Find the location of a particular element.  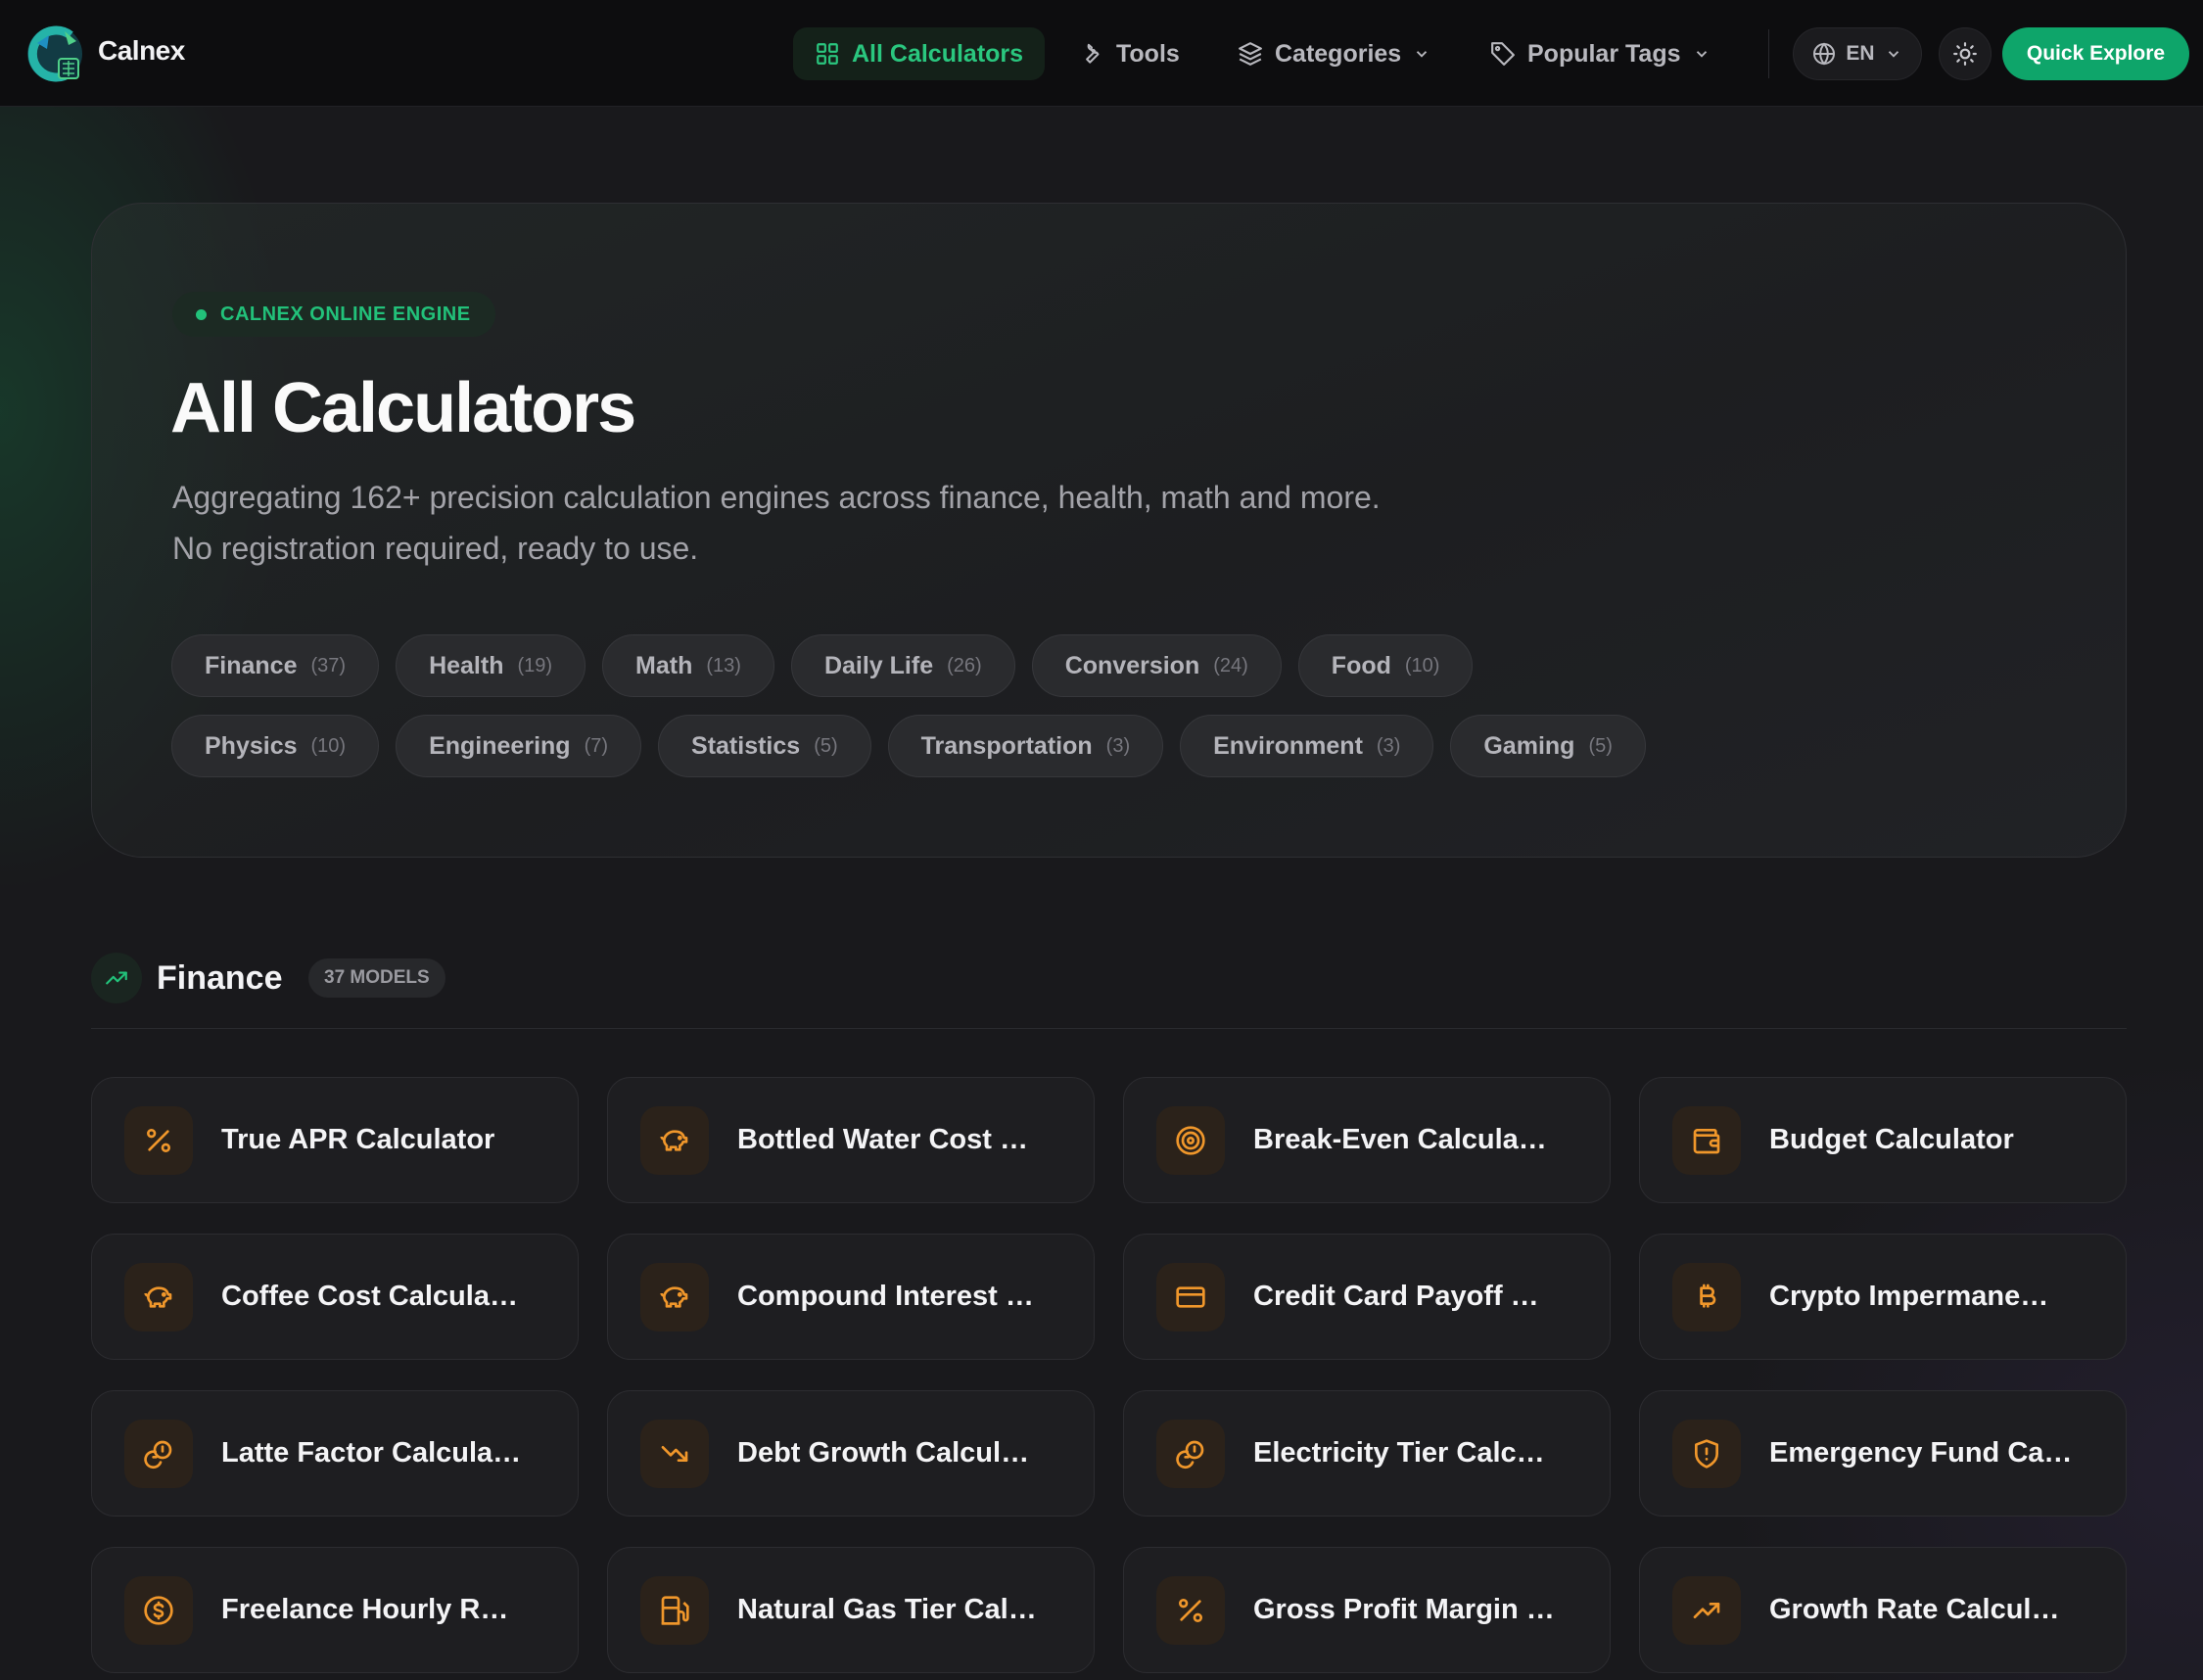

percent-icon is located at coordinates (1191, 1610).